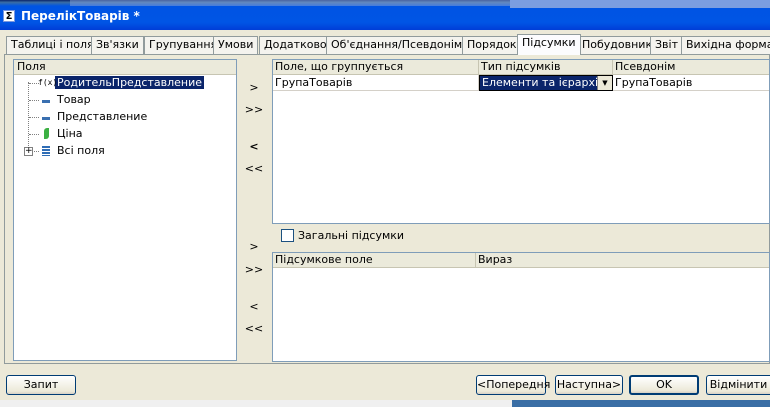 This screenshot has height=407, width=770. What do you see at coordinates (666, 45) in the screenshot?
I see `tab-report: Звіт` at bounding box center [666, 45].